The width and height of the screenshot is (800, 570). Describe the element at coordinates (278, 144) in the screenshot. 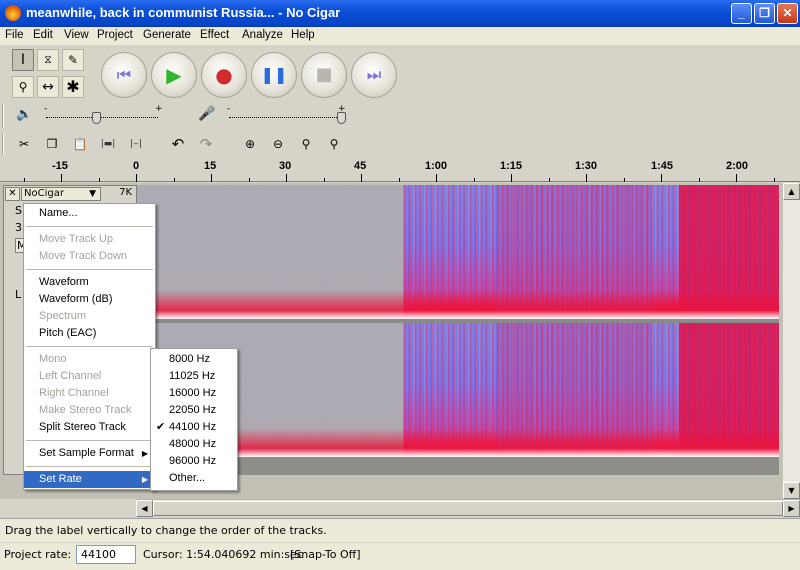

I see `zoom-out-icon: ⊖` at that location.